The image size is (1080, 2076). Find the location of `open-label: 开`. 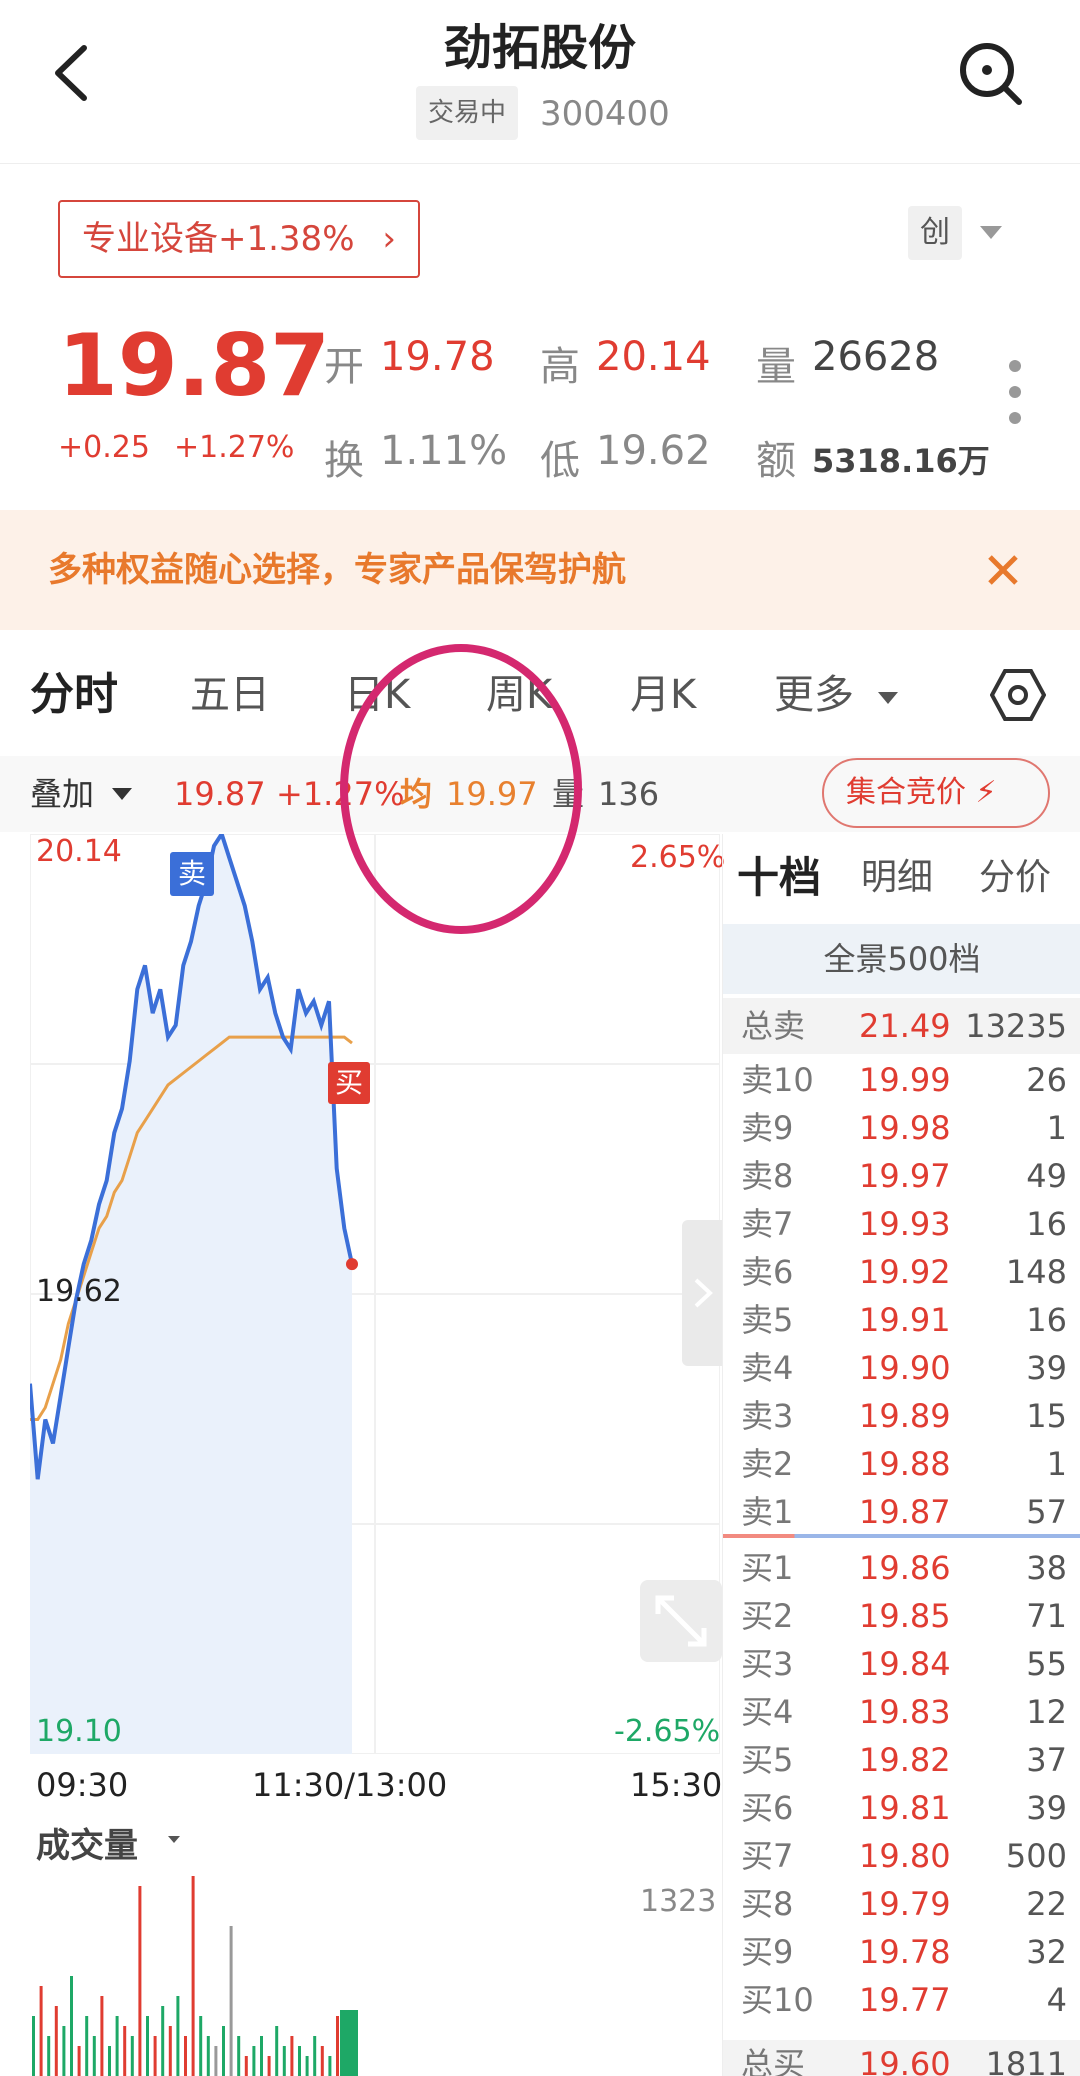

open-label: 开 is located at coordinates (344, 367).